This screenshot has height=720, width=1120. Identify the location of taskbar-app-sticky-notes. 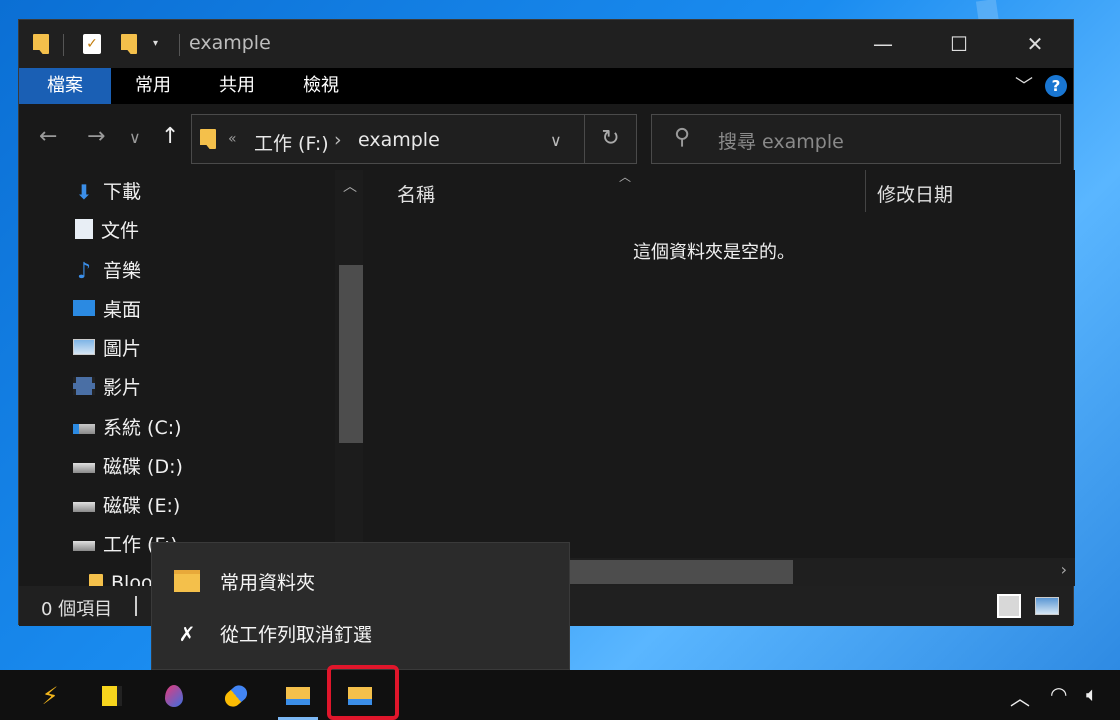
(112, 696).